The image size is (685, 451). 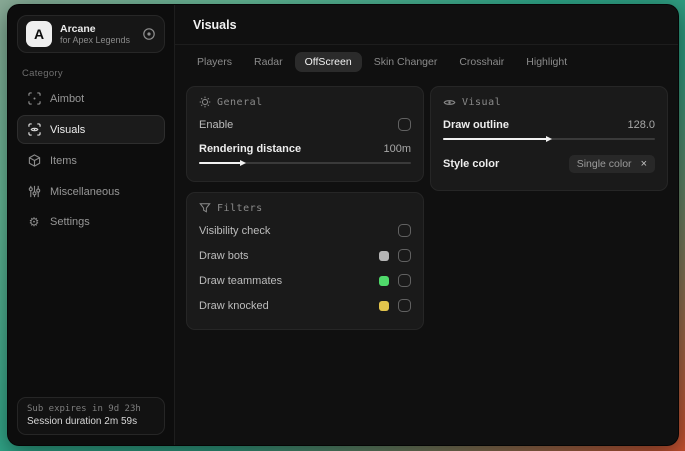 What do you see at coordinates (95, 39) in the screenshot?
I see `app-subtitle: for Apex Legends` at bounding box center [95, 39].